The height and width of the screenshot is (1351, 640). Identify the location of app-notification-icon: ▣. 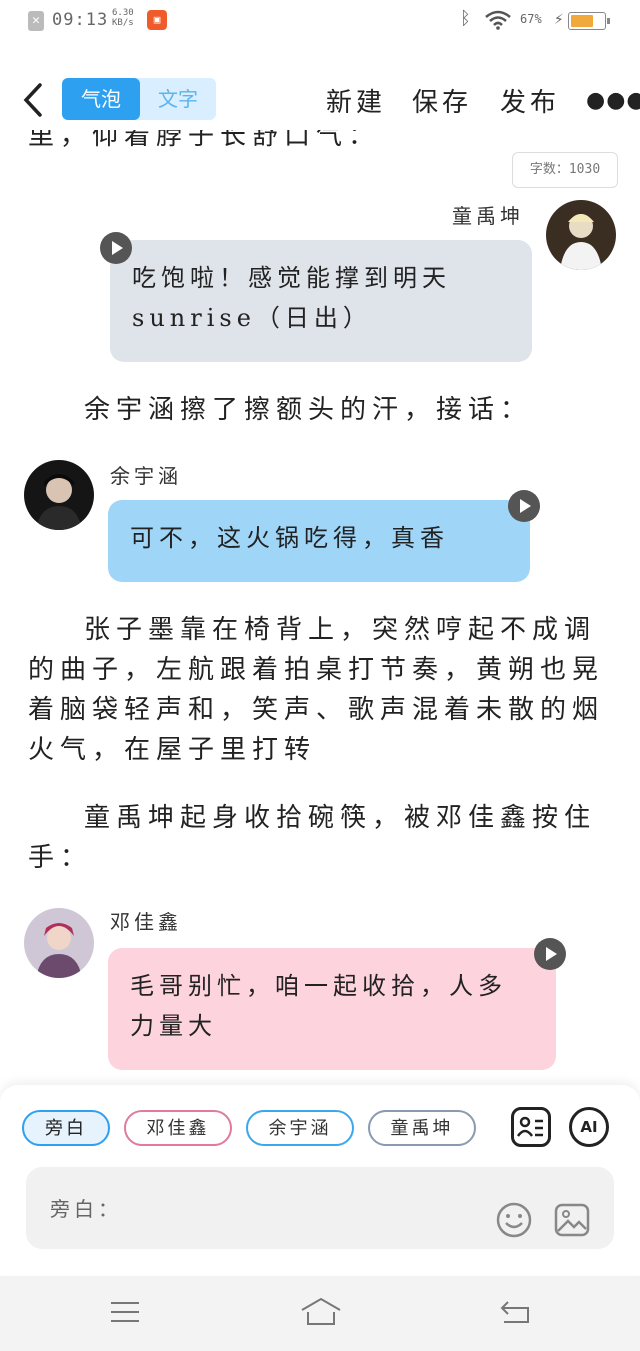
(157, 20).